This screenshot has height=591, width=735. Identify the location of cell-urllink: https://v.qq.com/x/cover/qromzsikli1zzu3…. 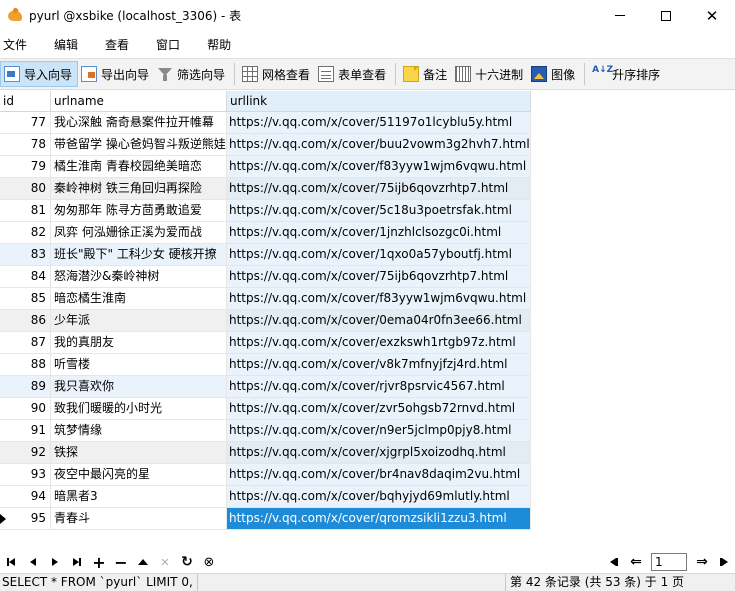
(379, 519).